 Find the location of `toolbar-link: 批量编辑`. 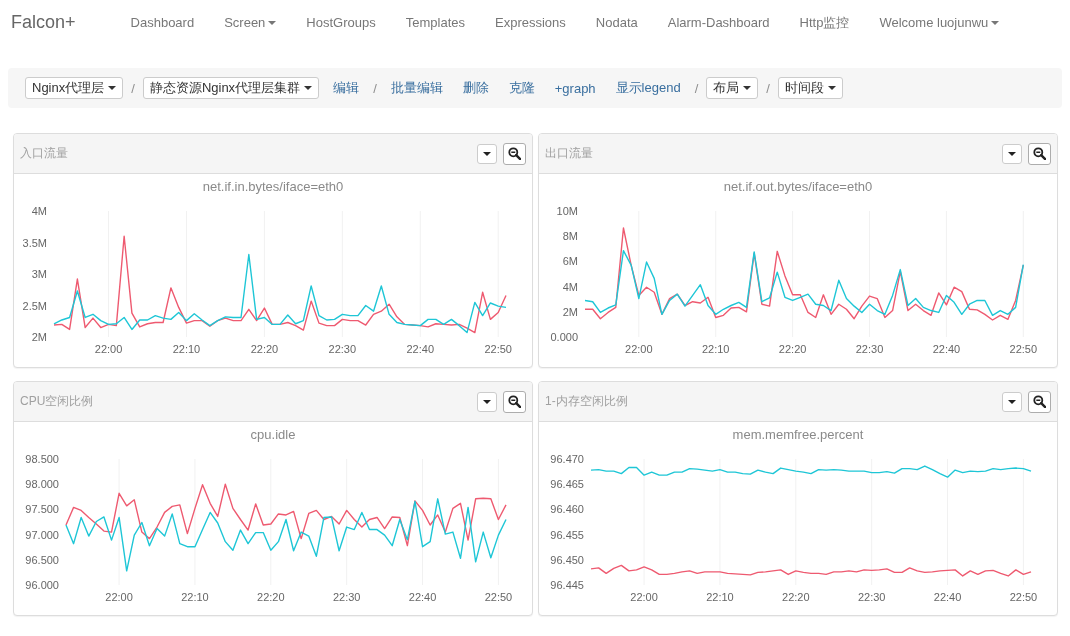

toolbar-link: 批量编辑 is located at coordinates (416, 88).